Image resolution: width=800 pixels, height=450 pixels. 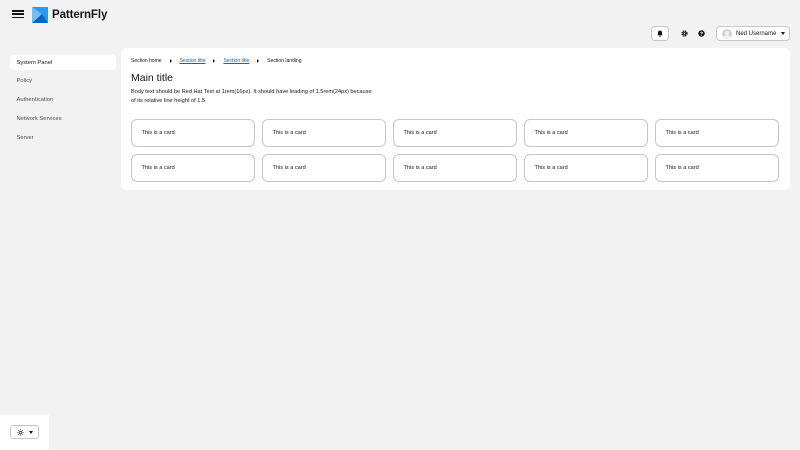 I want to click on sidebar-item-authentication: Authentication, so click(x=63, y=100).